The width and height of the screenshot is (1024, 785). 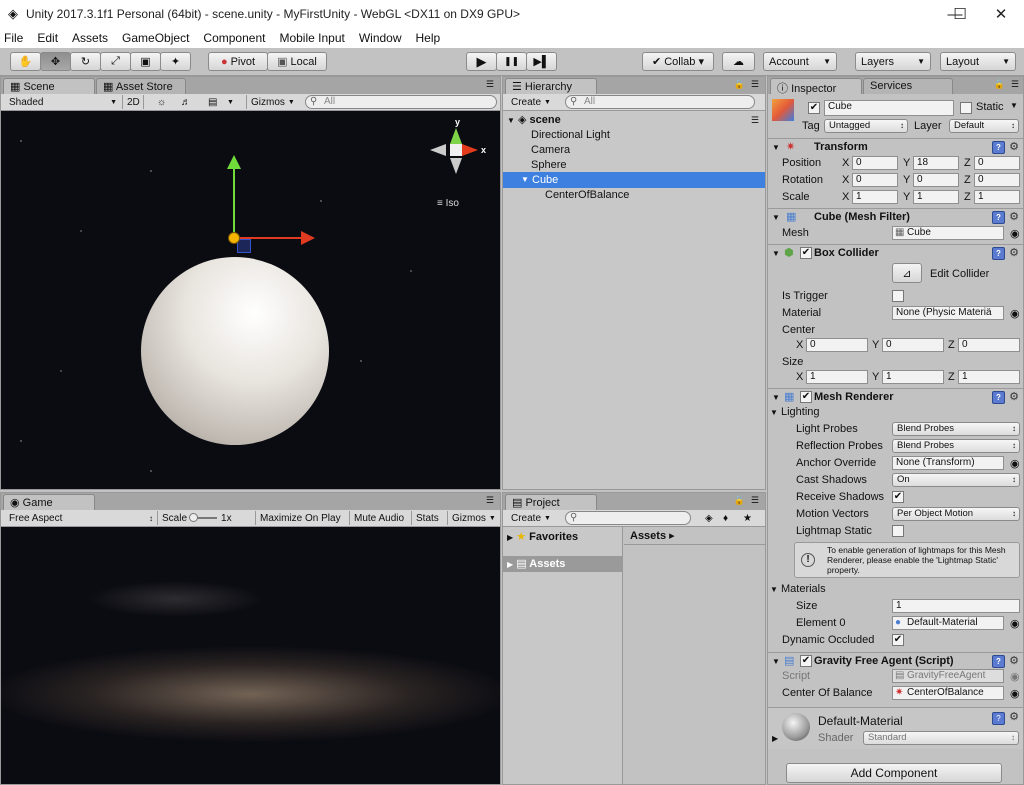 I want to click on receive-shadows-checkbox: ✔, so click(x=898, y=497).